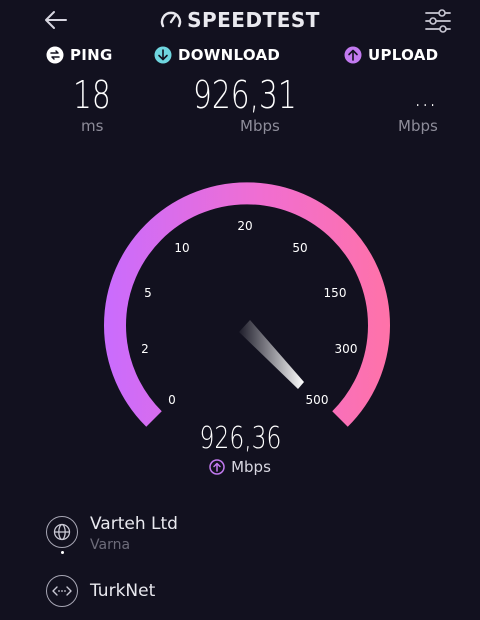  I want to click on current-speed-unit: Mbps, so click(251, 467).